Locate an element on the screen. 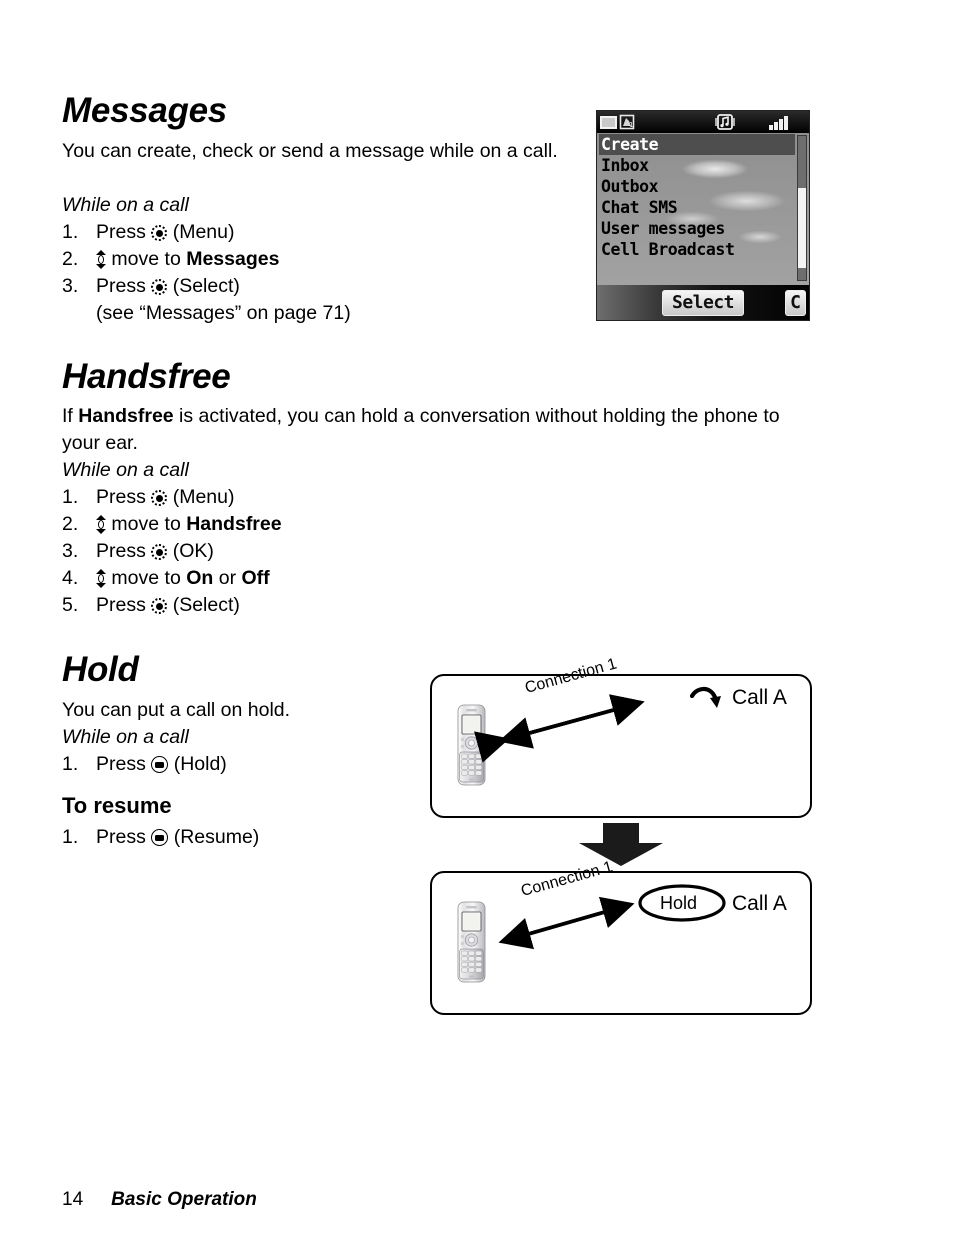 This screenshot has width=954, height=1245. menu-item-outbox: Outbox is located at coordinates (704, 186).